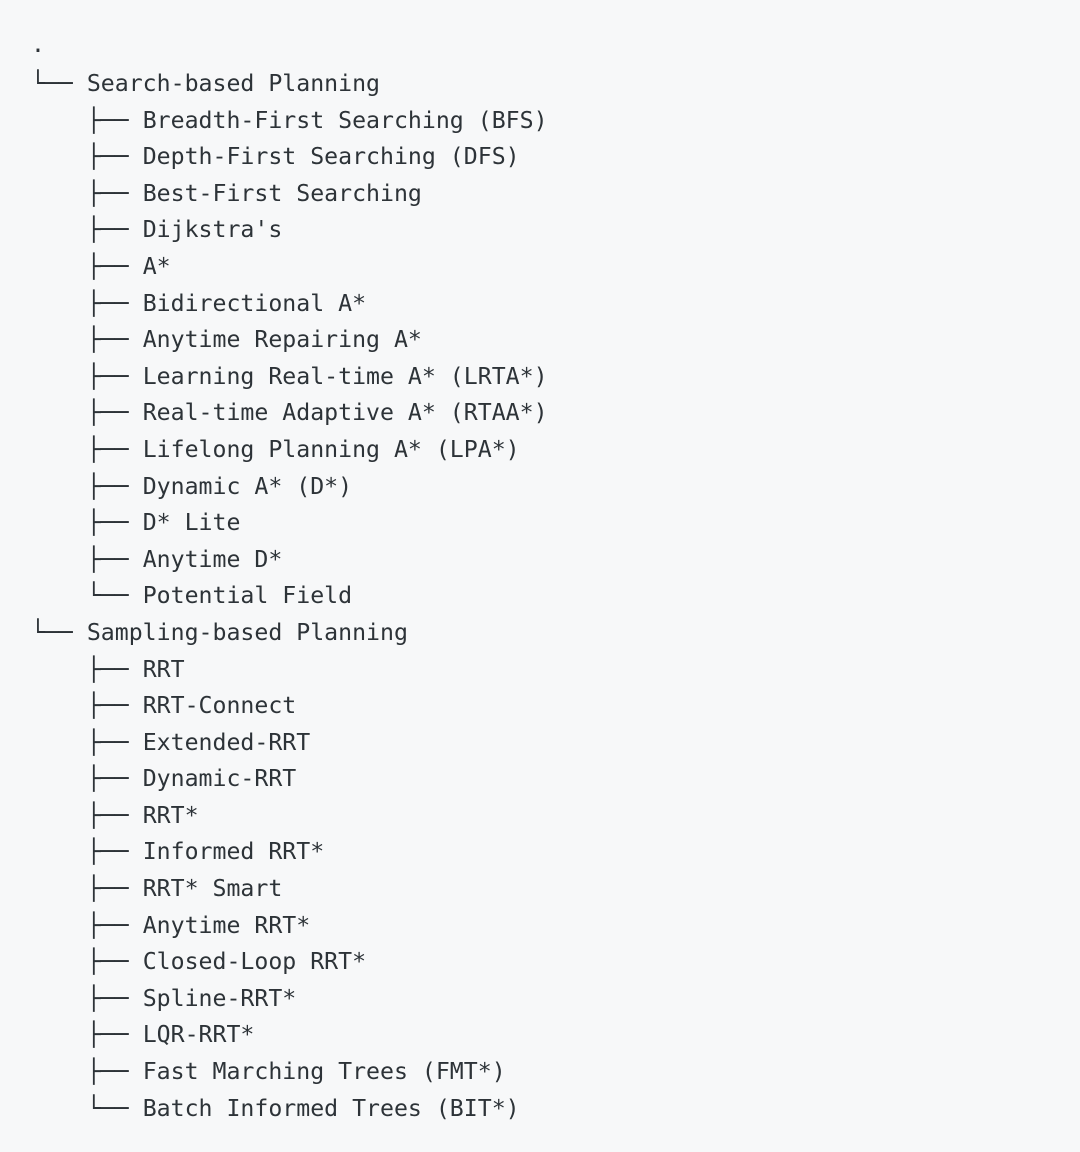 The width and height of the screenshot is (1080, 1152). What do you see at coordinates (212, 559) in the screenshot?
I see `tree-node-label: Anytime D*` at bounding box center [212, 559].